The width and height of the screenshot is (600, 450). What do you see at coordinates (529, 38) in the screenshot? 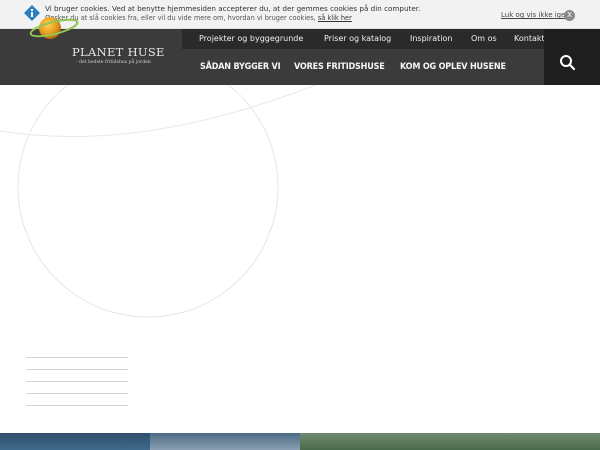
I see `top-nav-contact: Kontakt` at bounding box center [529, 38].